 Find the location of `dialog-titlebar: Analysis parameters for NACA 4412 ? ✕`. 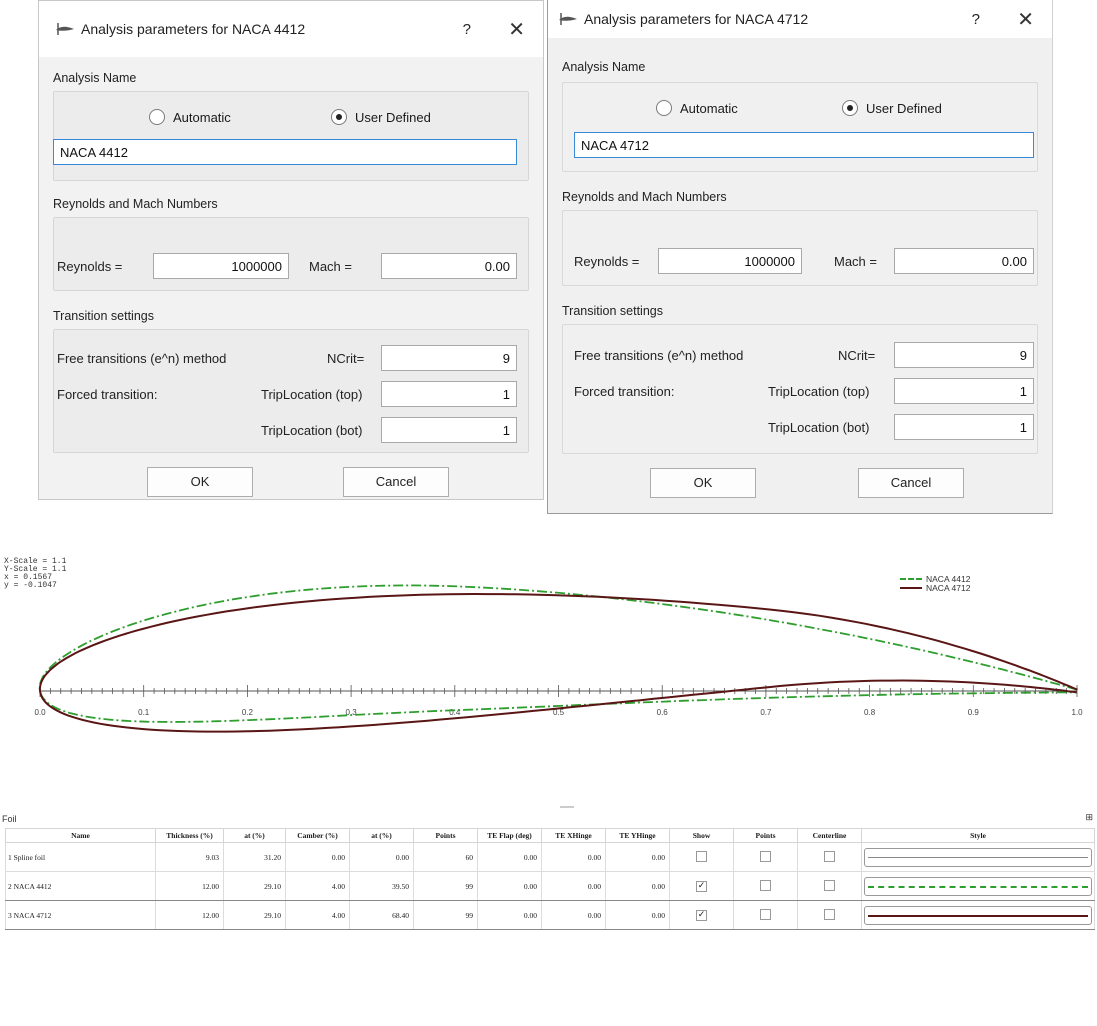

dialog-titlebar: Analysis parameters for NACA 4412 ? ✕ is located at coordinates (291, 29).